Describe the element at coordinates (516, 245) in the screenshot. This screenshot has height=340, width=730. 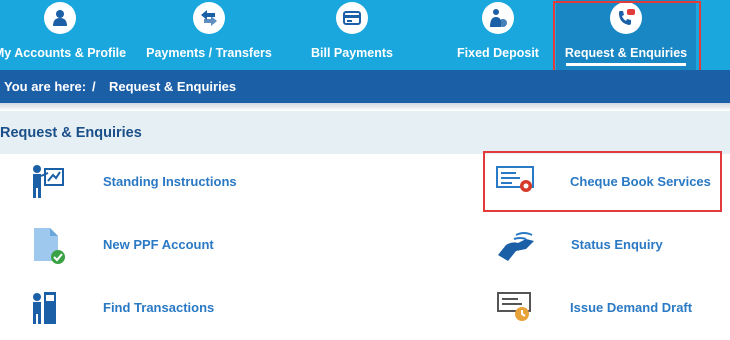
I see `hand-handshake-icon` at that location.